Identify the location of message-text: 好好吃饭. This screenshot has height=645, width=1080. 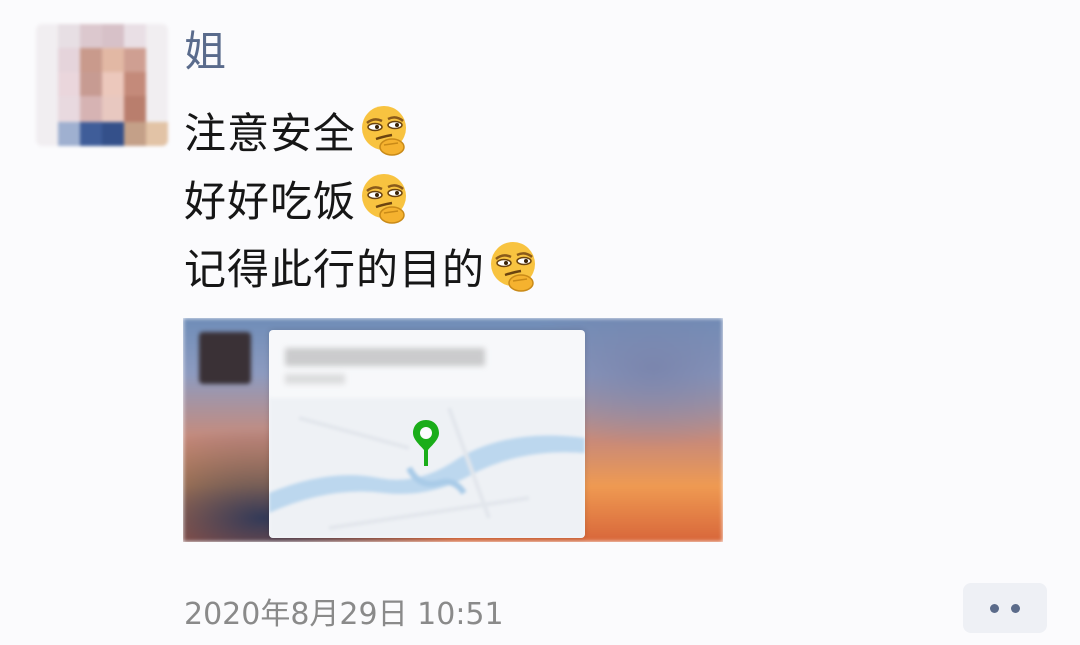
(270, 201).